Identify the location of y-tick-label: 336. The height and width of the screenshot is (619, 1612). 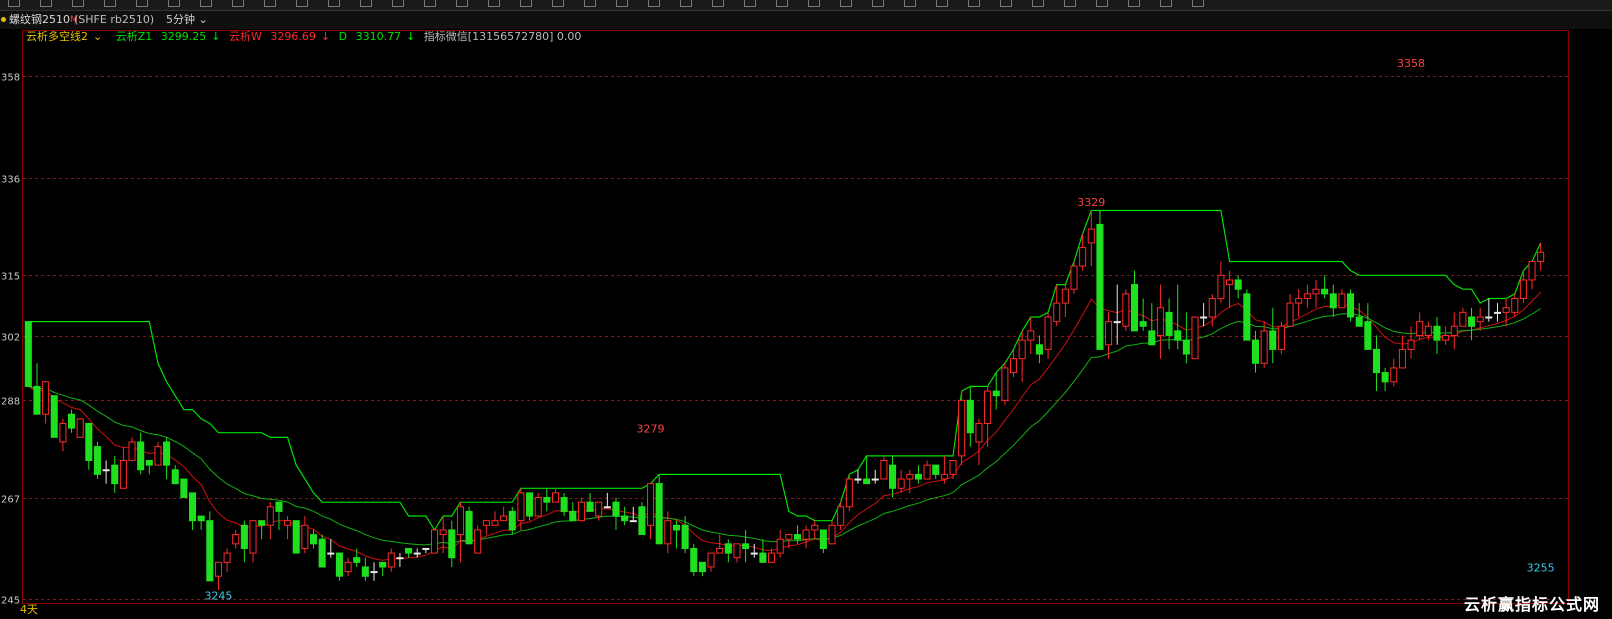
(10, 180).